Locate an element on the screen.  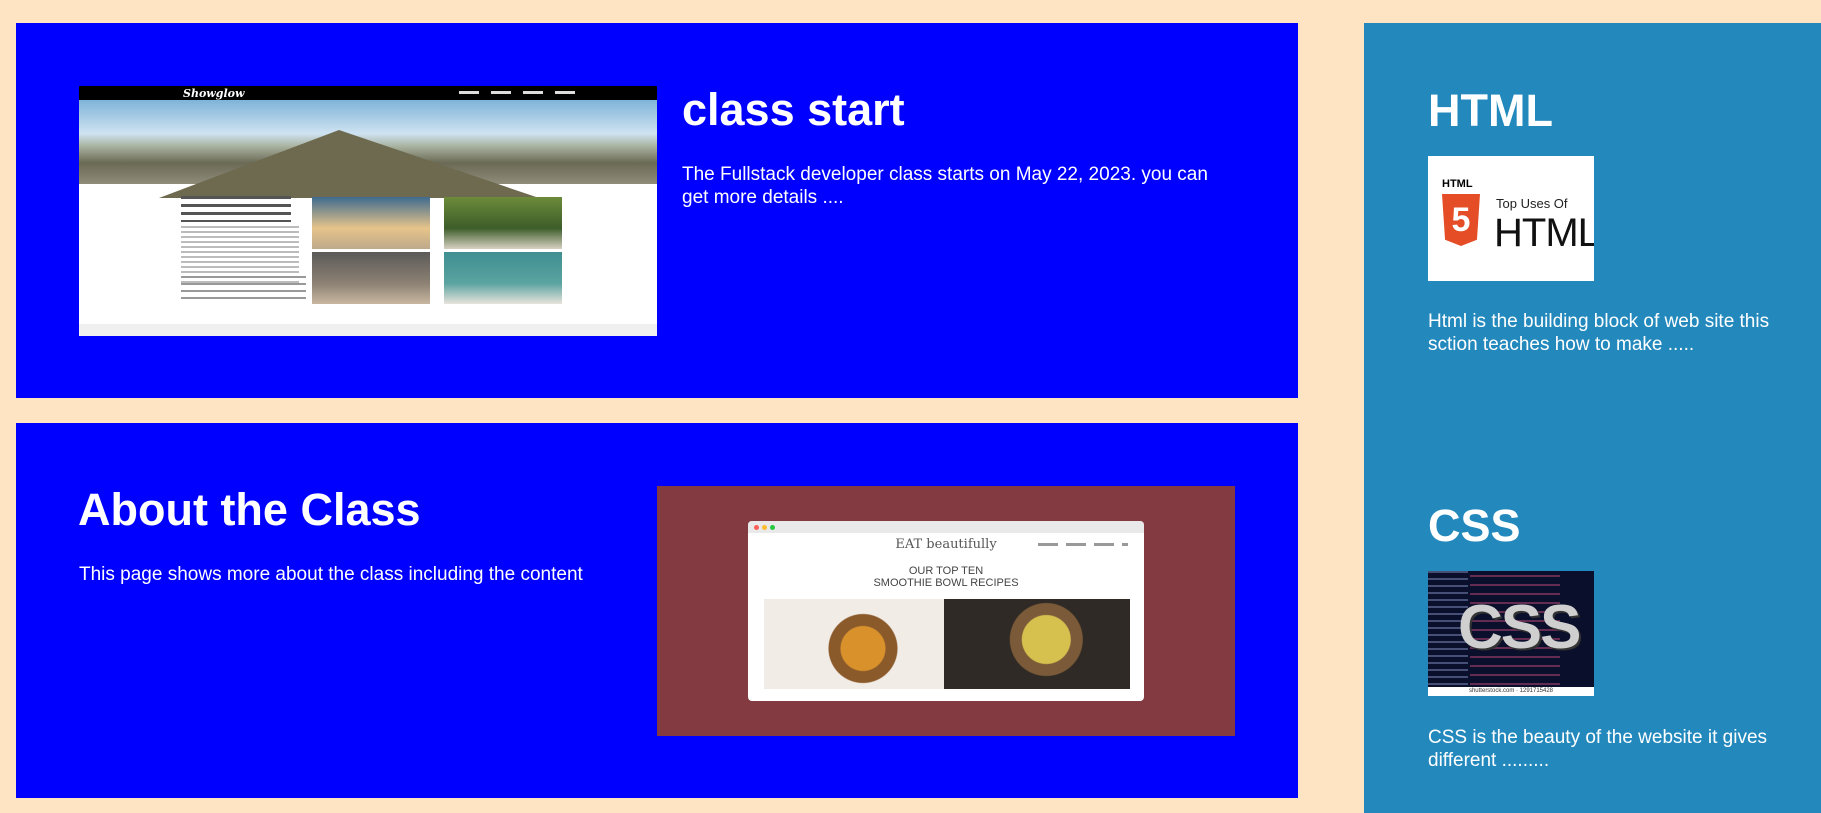
close-dot-icon is located at coordinates (756, 527).